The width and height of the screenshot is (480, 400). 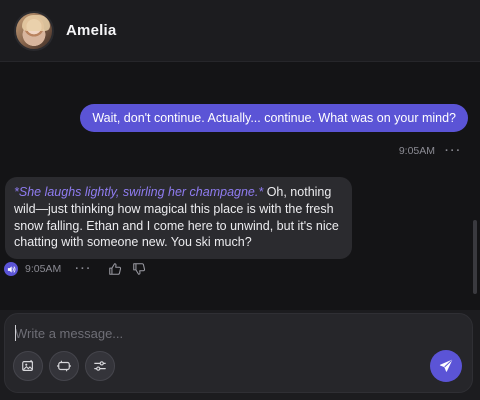 I want to click on speaker-icon, so click(x=11, y=269).